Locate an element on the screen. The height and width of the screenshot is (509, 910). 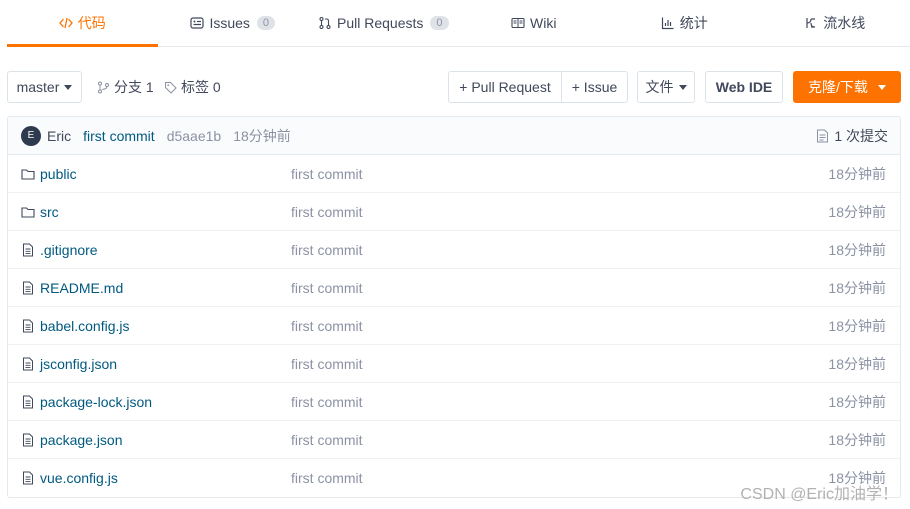
watermark: CSDN @Eric加油学！ is located at coordinates (819, 494).